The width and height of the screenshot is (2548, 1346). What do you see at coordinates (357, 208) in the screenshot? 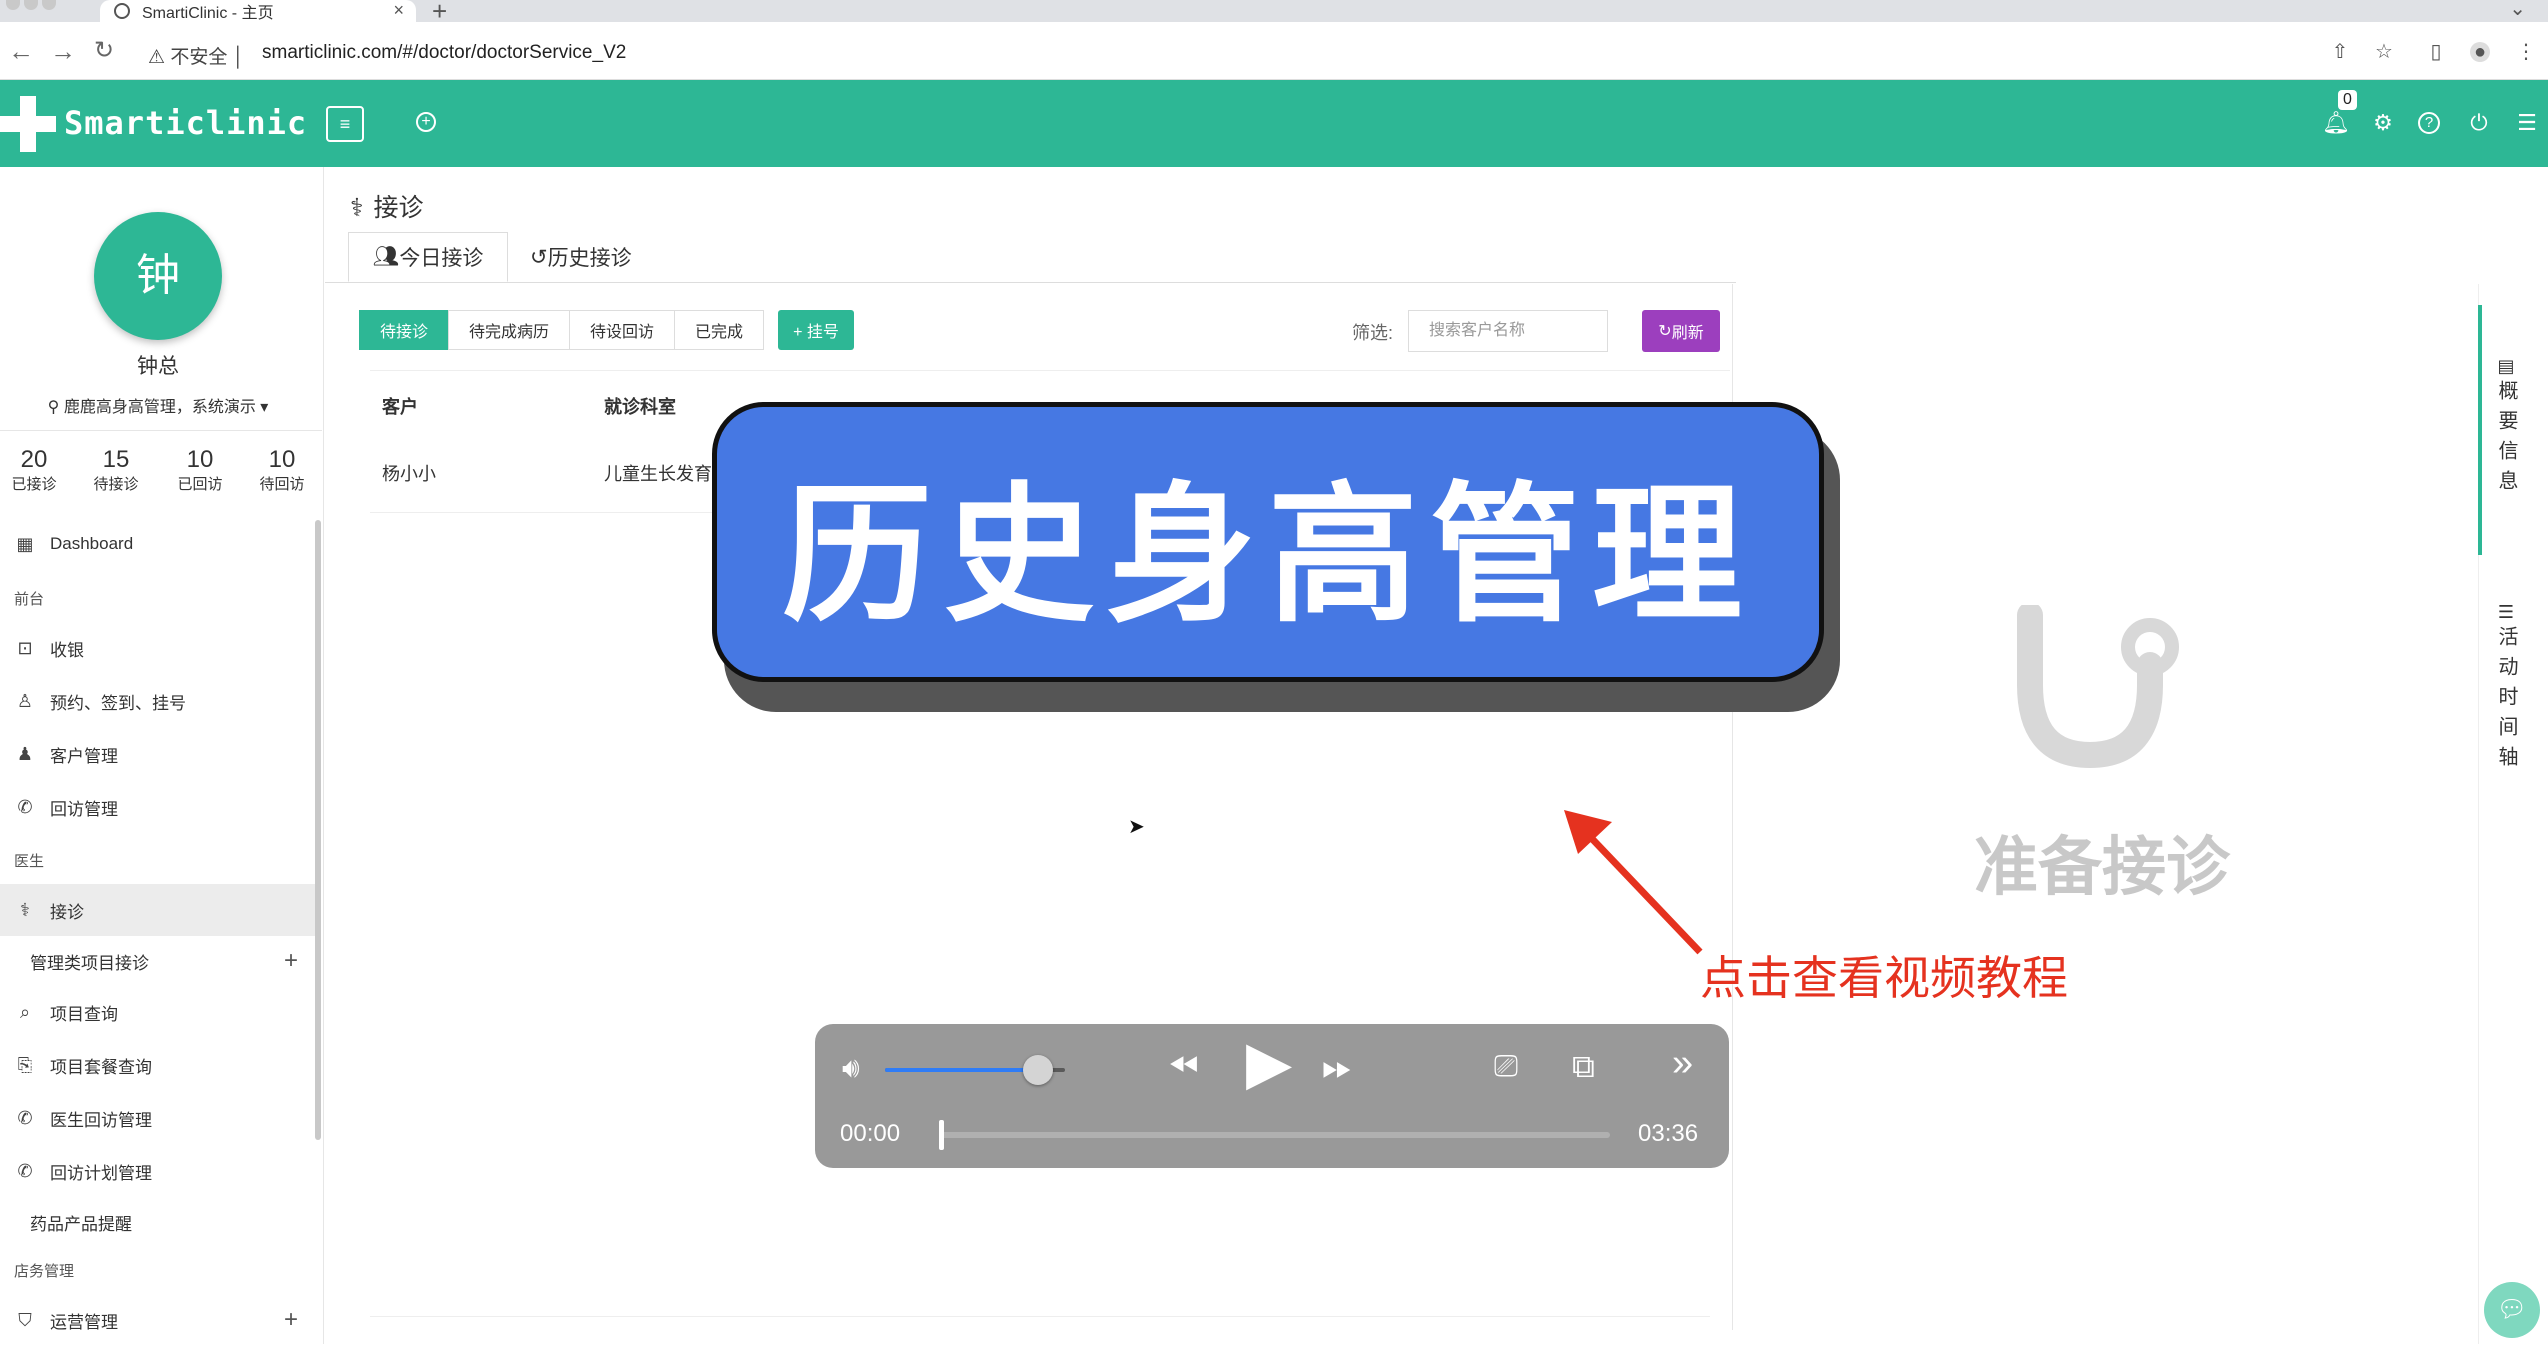
I see `doctor-icon: ⚕` at bounding box center [357, 208].